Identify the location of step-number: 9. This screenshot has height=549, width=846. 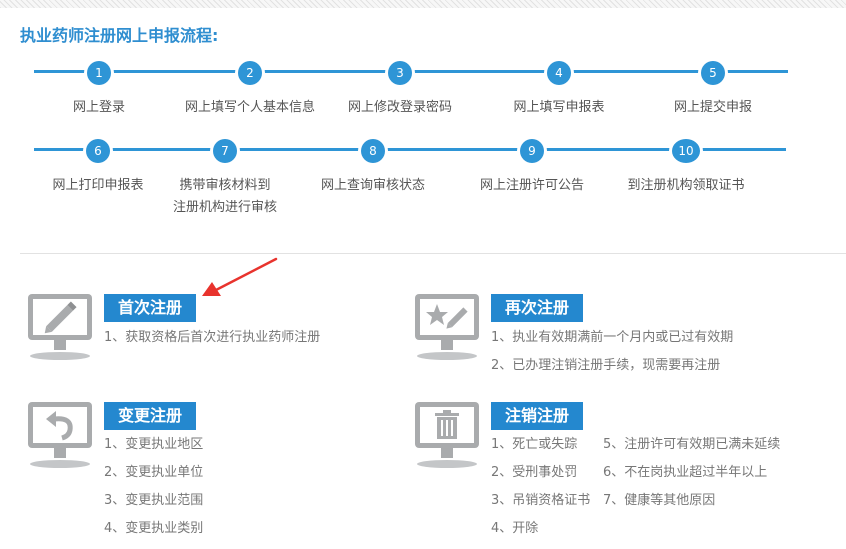
(532, 151).